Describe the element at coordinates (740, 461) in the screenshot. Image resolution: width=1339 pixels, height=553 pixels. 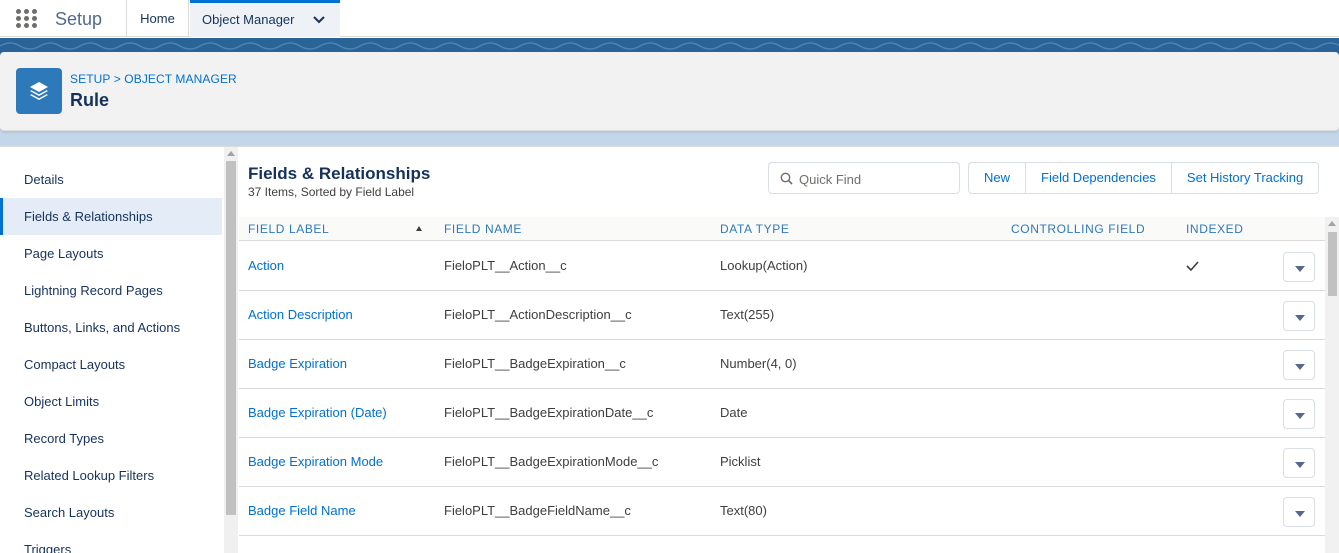
I see `field-data-type: Picklist` at that location.